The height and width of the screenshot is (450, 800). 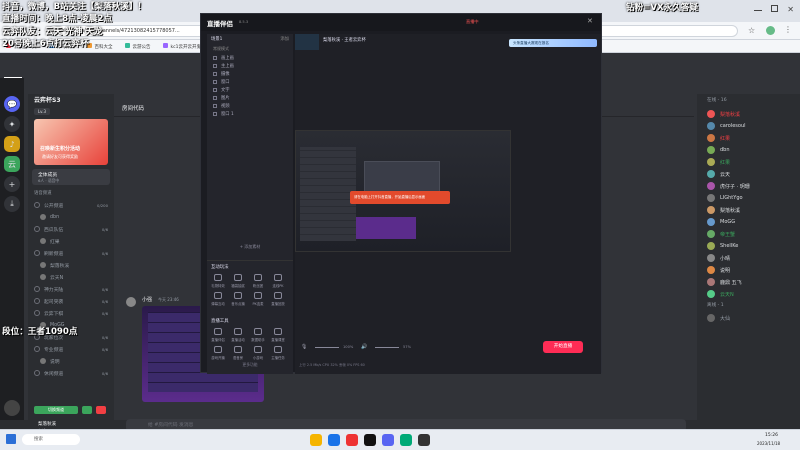 I want to click on source-item: 主上画, so click(x=250, y=66).